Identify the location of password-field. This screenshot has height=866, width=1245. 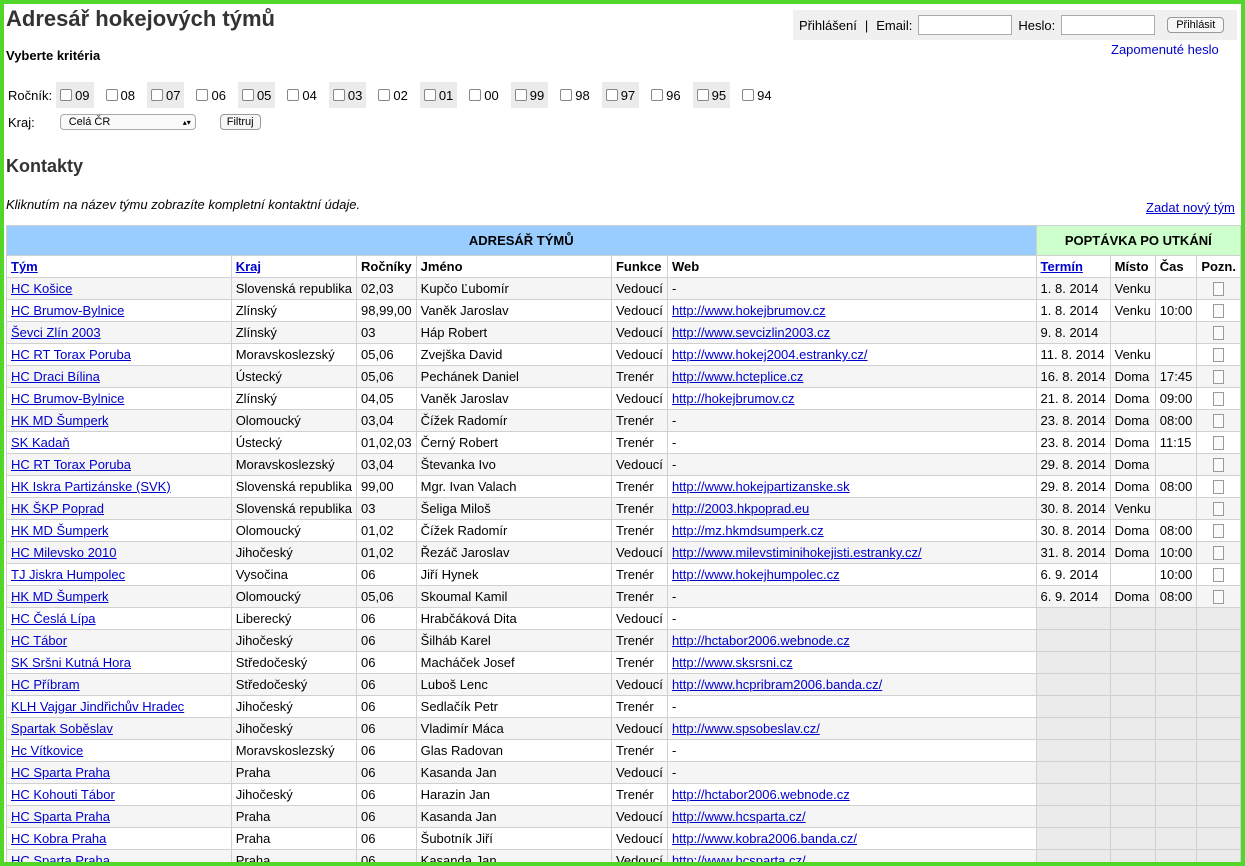
(1108, 25).